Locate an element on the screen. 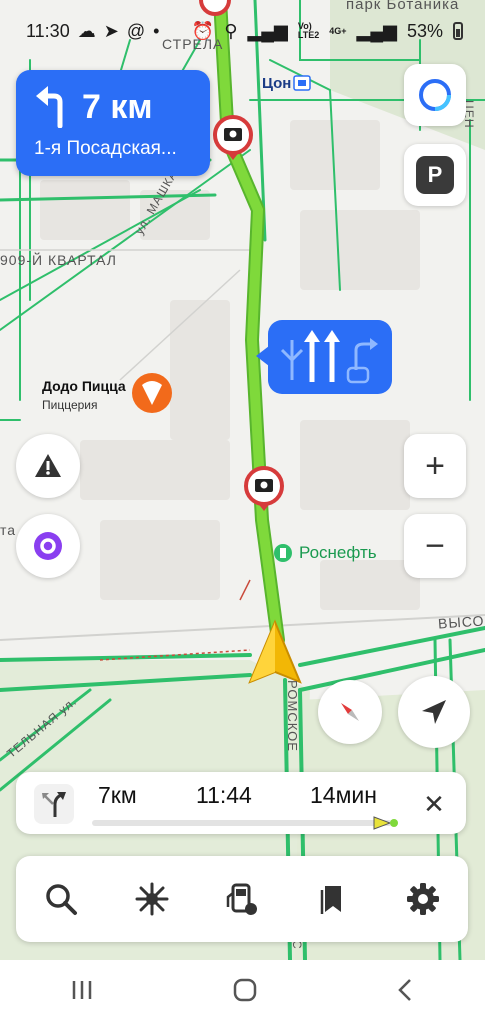 The height and width of the screenshot is (1024, 485). cancel-route-button: ✕ is located at coordinates (434, 804).